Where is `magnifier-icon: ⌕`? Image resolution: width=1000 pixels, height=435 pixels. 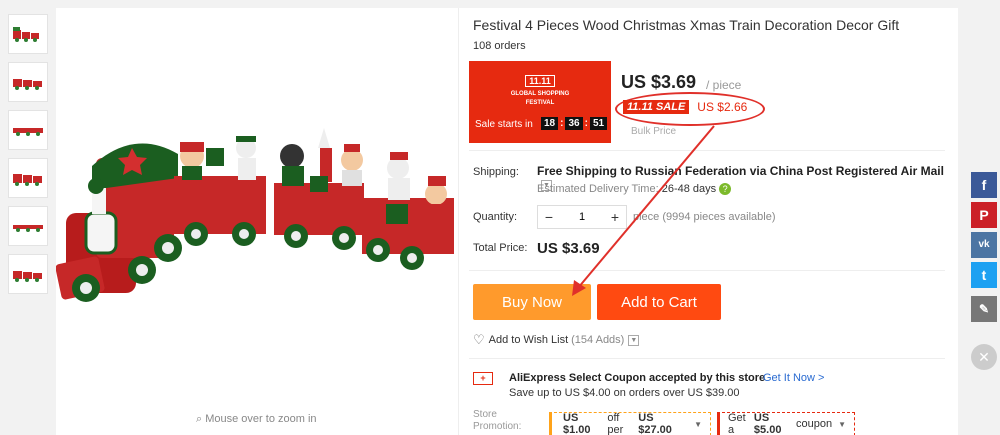 magnifier-icon: ⌕ is located at coordinates (199, 419).